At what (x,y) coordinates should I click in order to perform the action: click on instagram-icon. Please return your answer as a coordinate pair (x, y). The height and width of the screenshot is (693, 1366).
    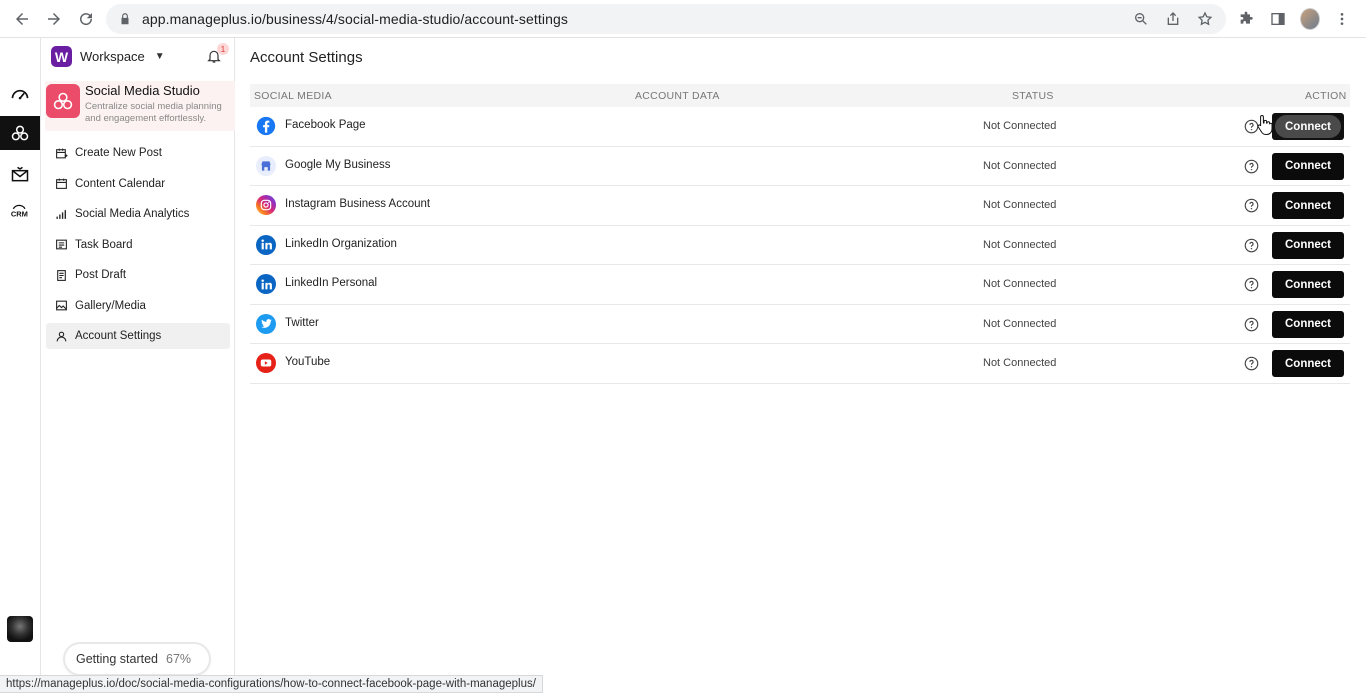
    Looking at the image, I should click on (266, 205).